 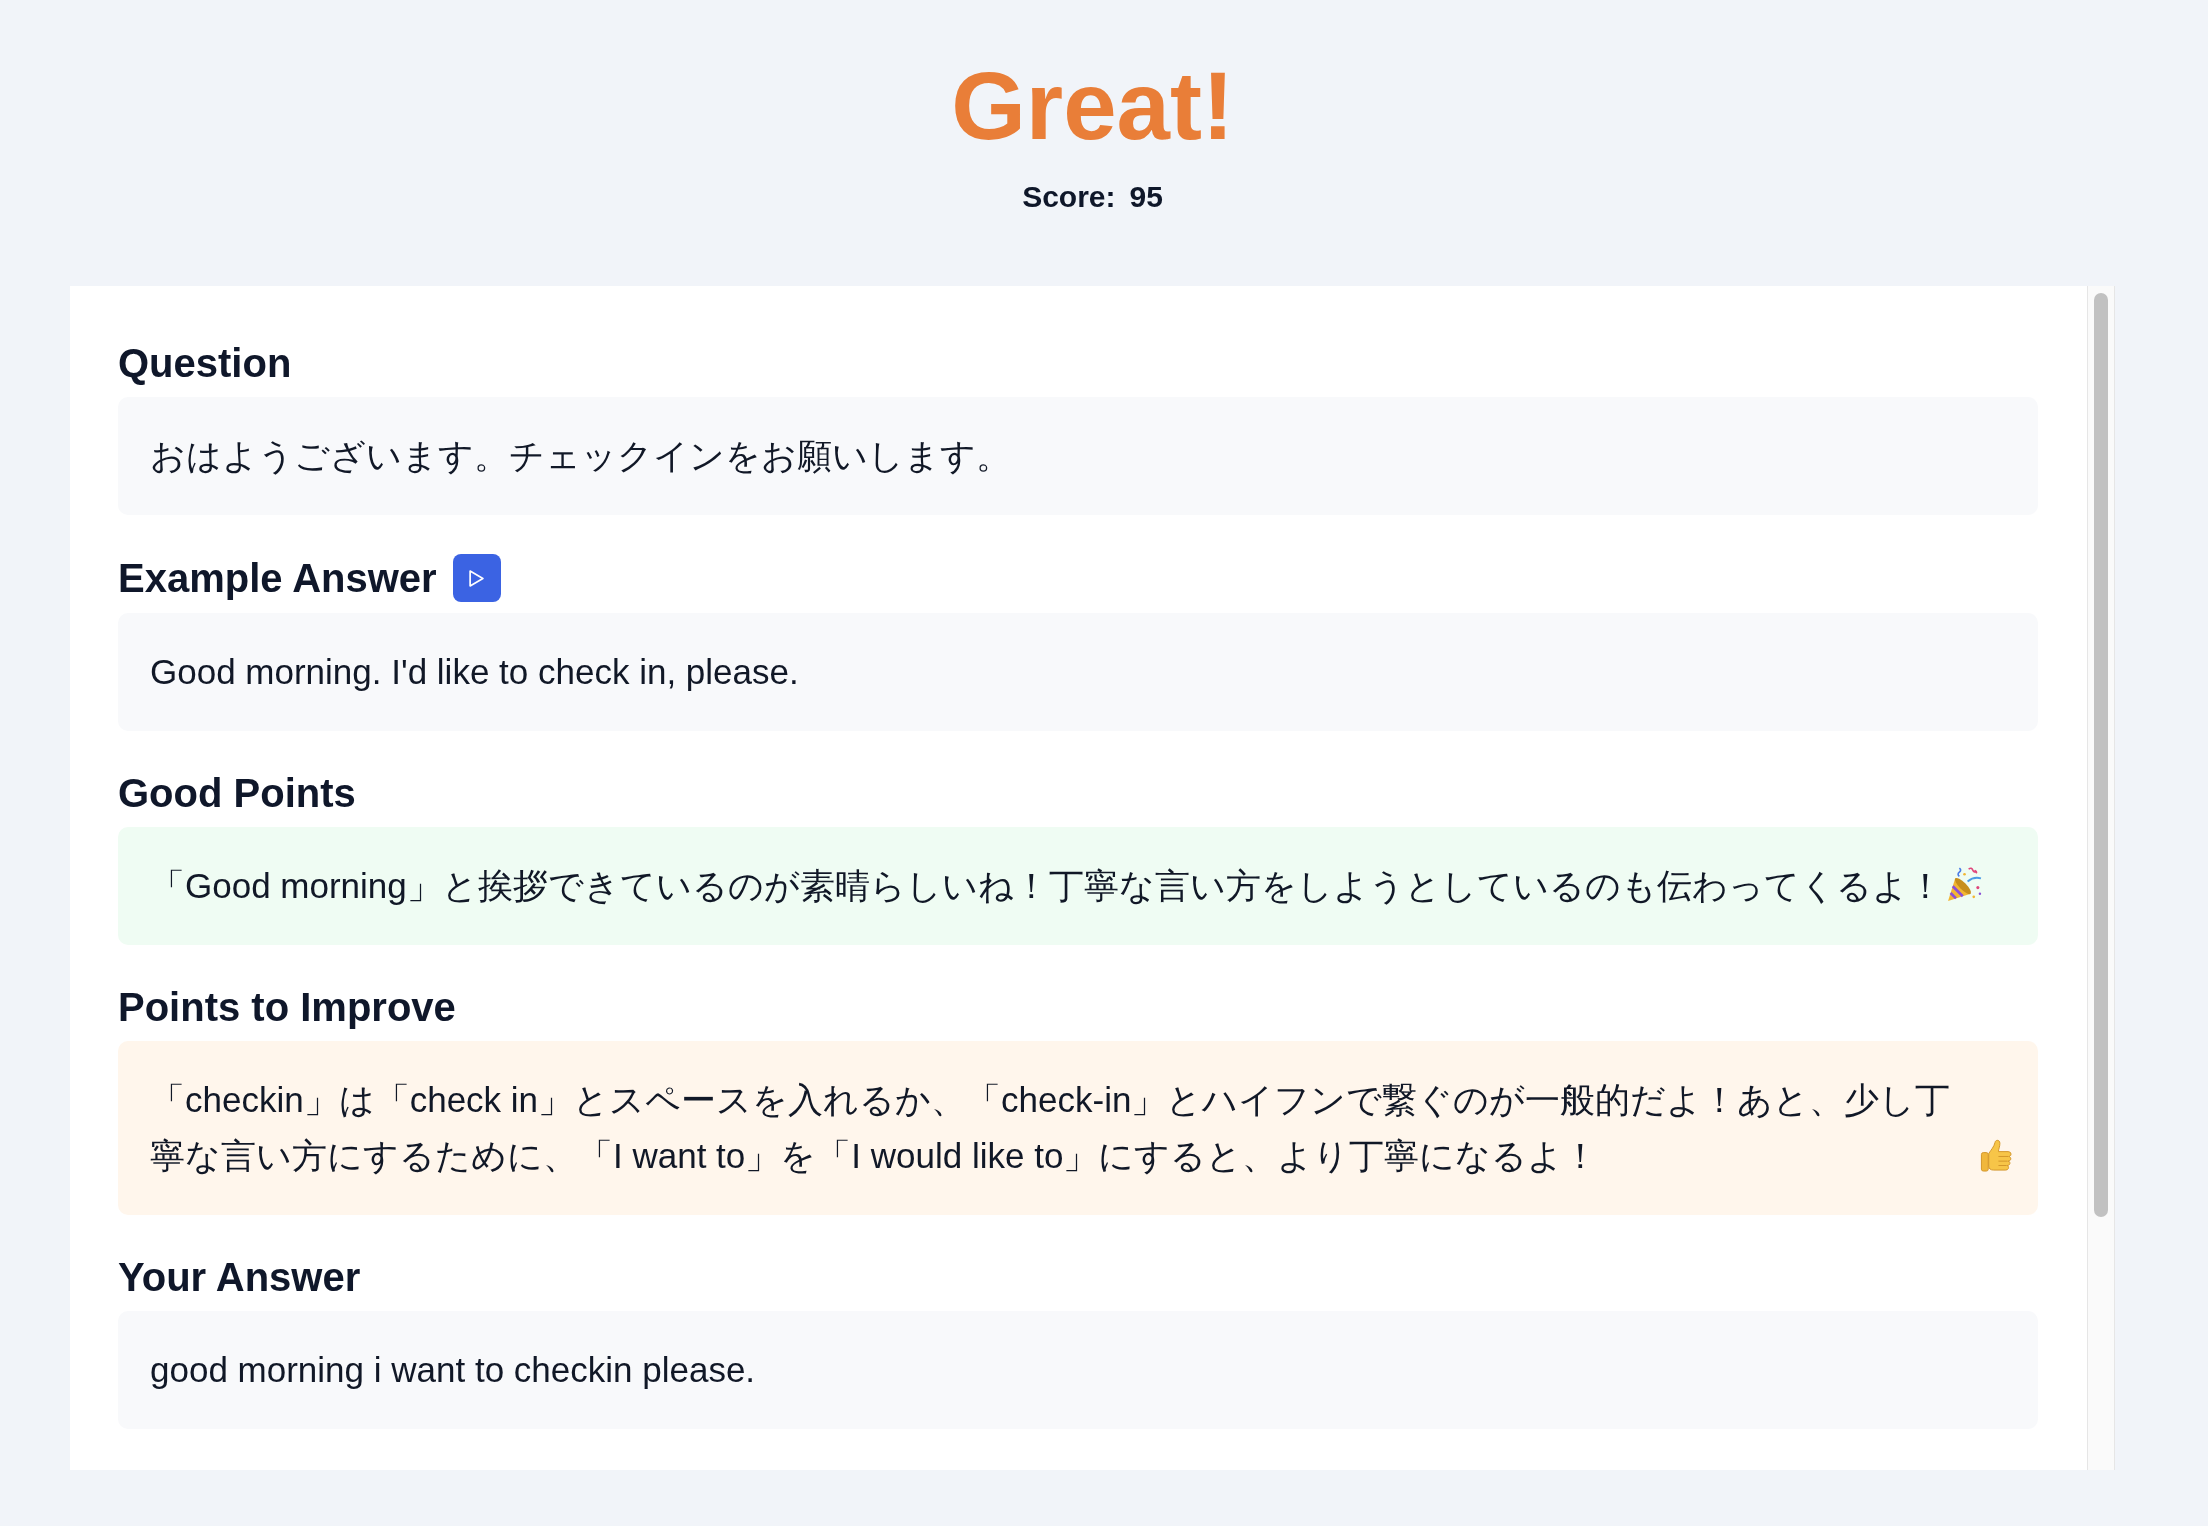 I want to click on section-heading: Good Points, so click(x=237, y=793).